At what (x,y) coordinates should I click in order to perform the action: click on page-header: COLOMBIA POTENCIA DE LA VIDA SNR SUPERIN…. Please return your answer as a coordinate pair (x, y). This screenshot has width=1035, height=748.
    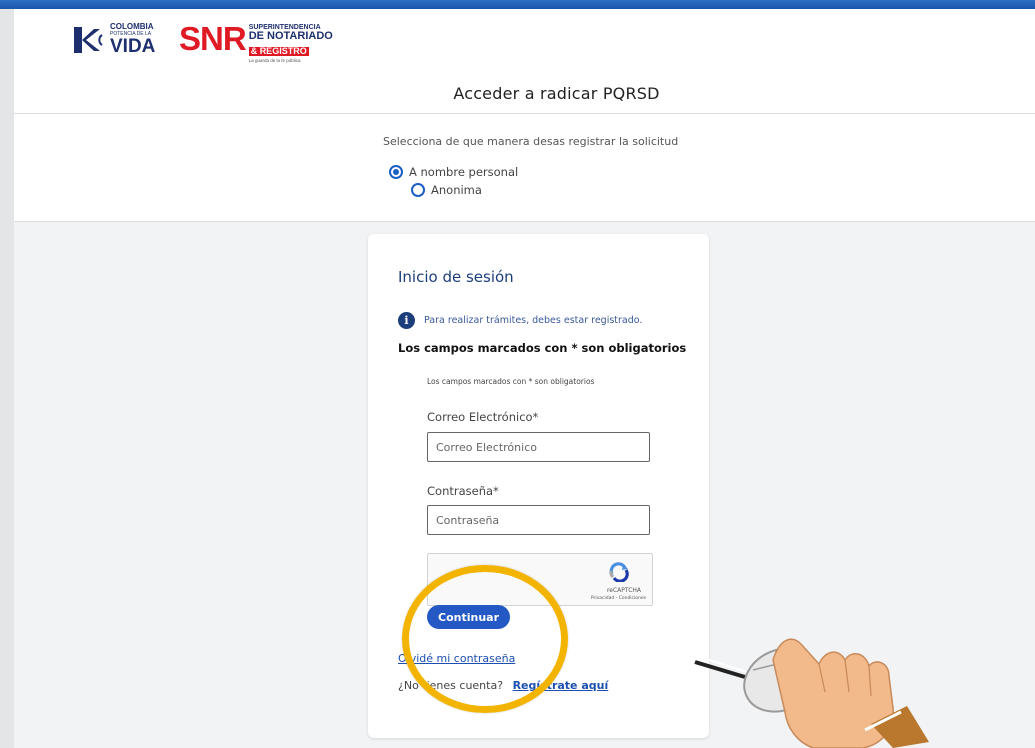
    Looking at the image, I should click on (524, 61).